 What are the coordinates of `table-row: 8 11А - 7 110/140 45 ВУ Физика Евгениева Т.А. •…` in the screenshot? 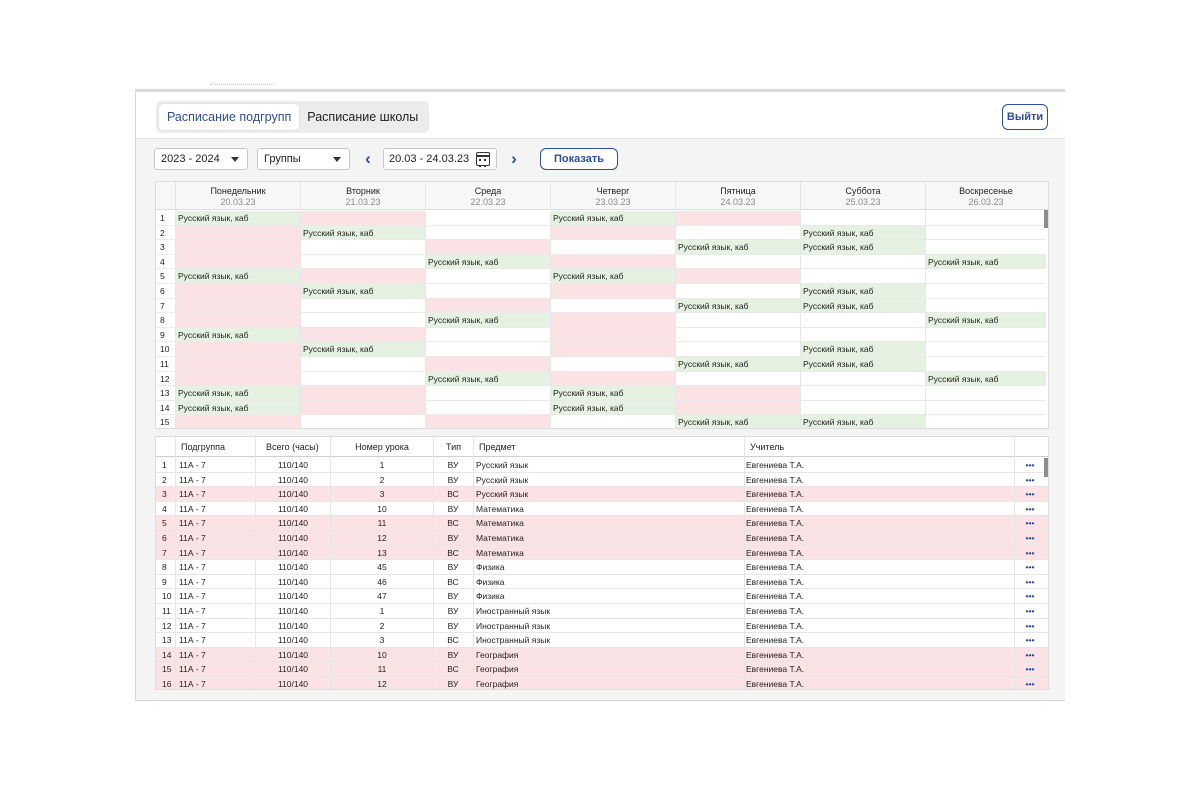 It's located at (602, 567).